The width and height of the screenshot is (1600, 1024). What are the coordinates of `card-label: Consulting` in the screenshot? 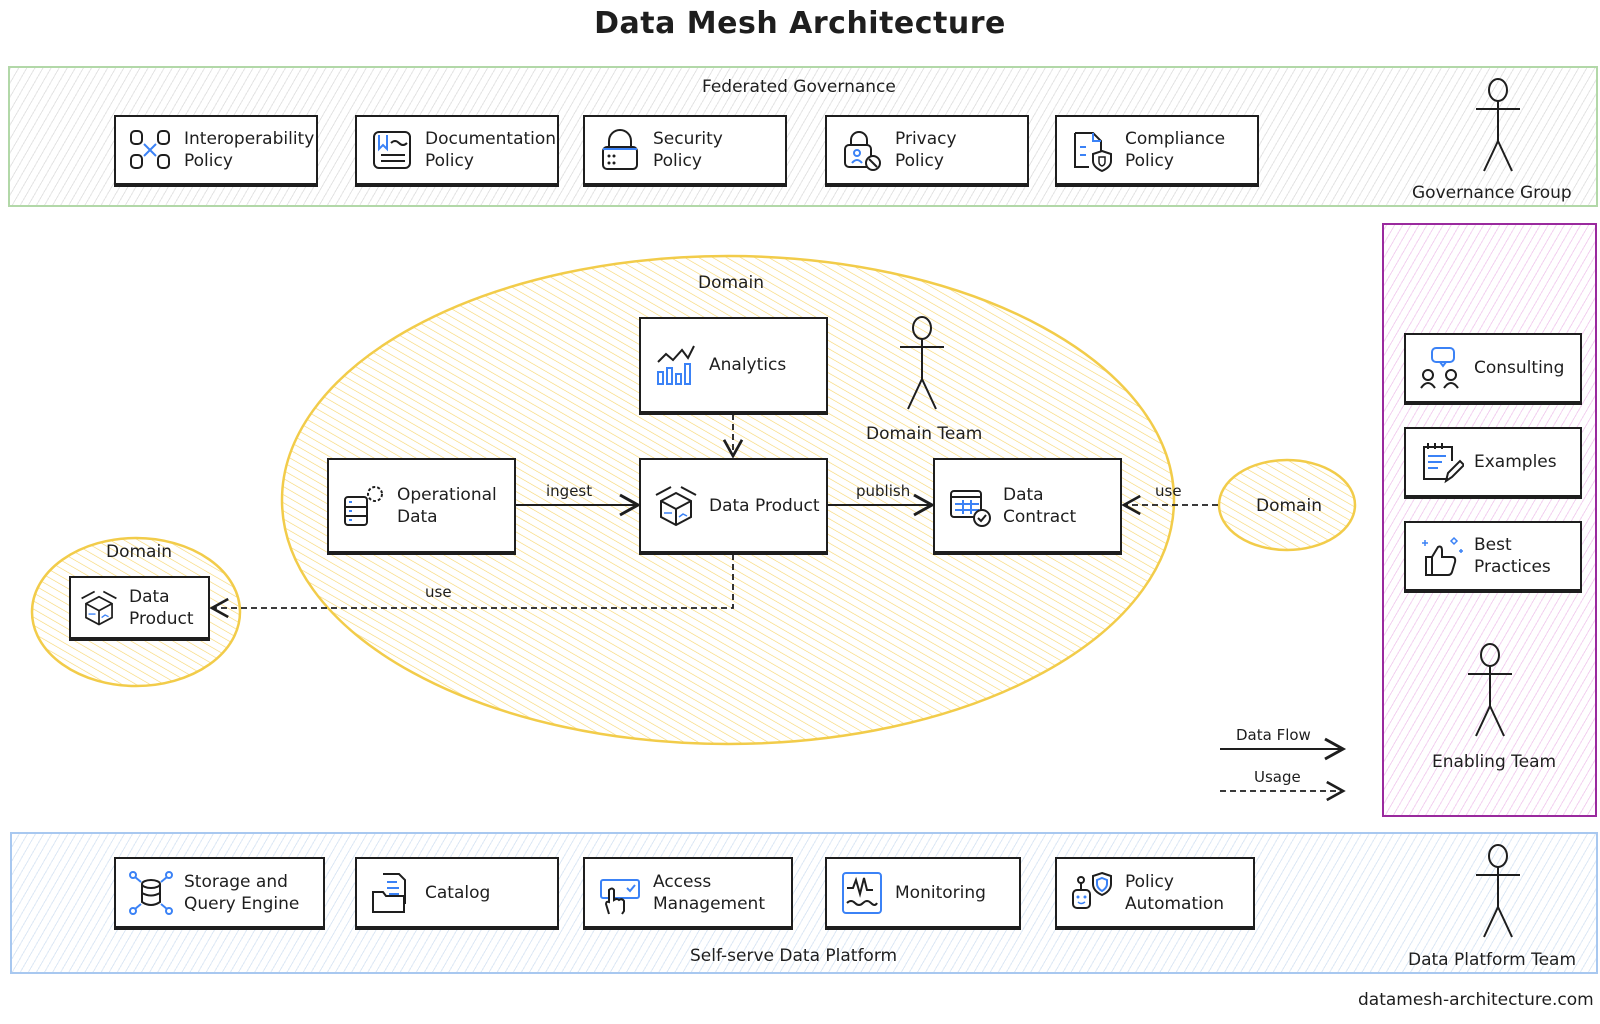 It's located at (1519, 368).